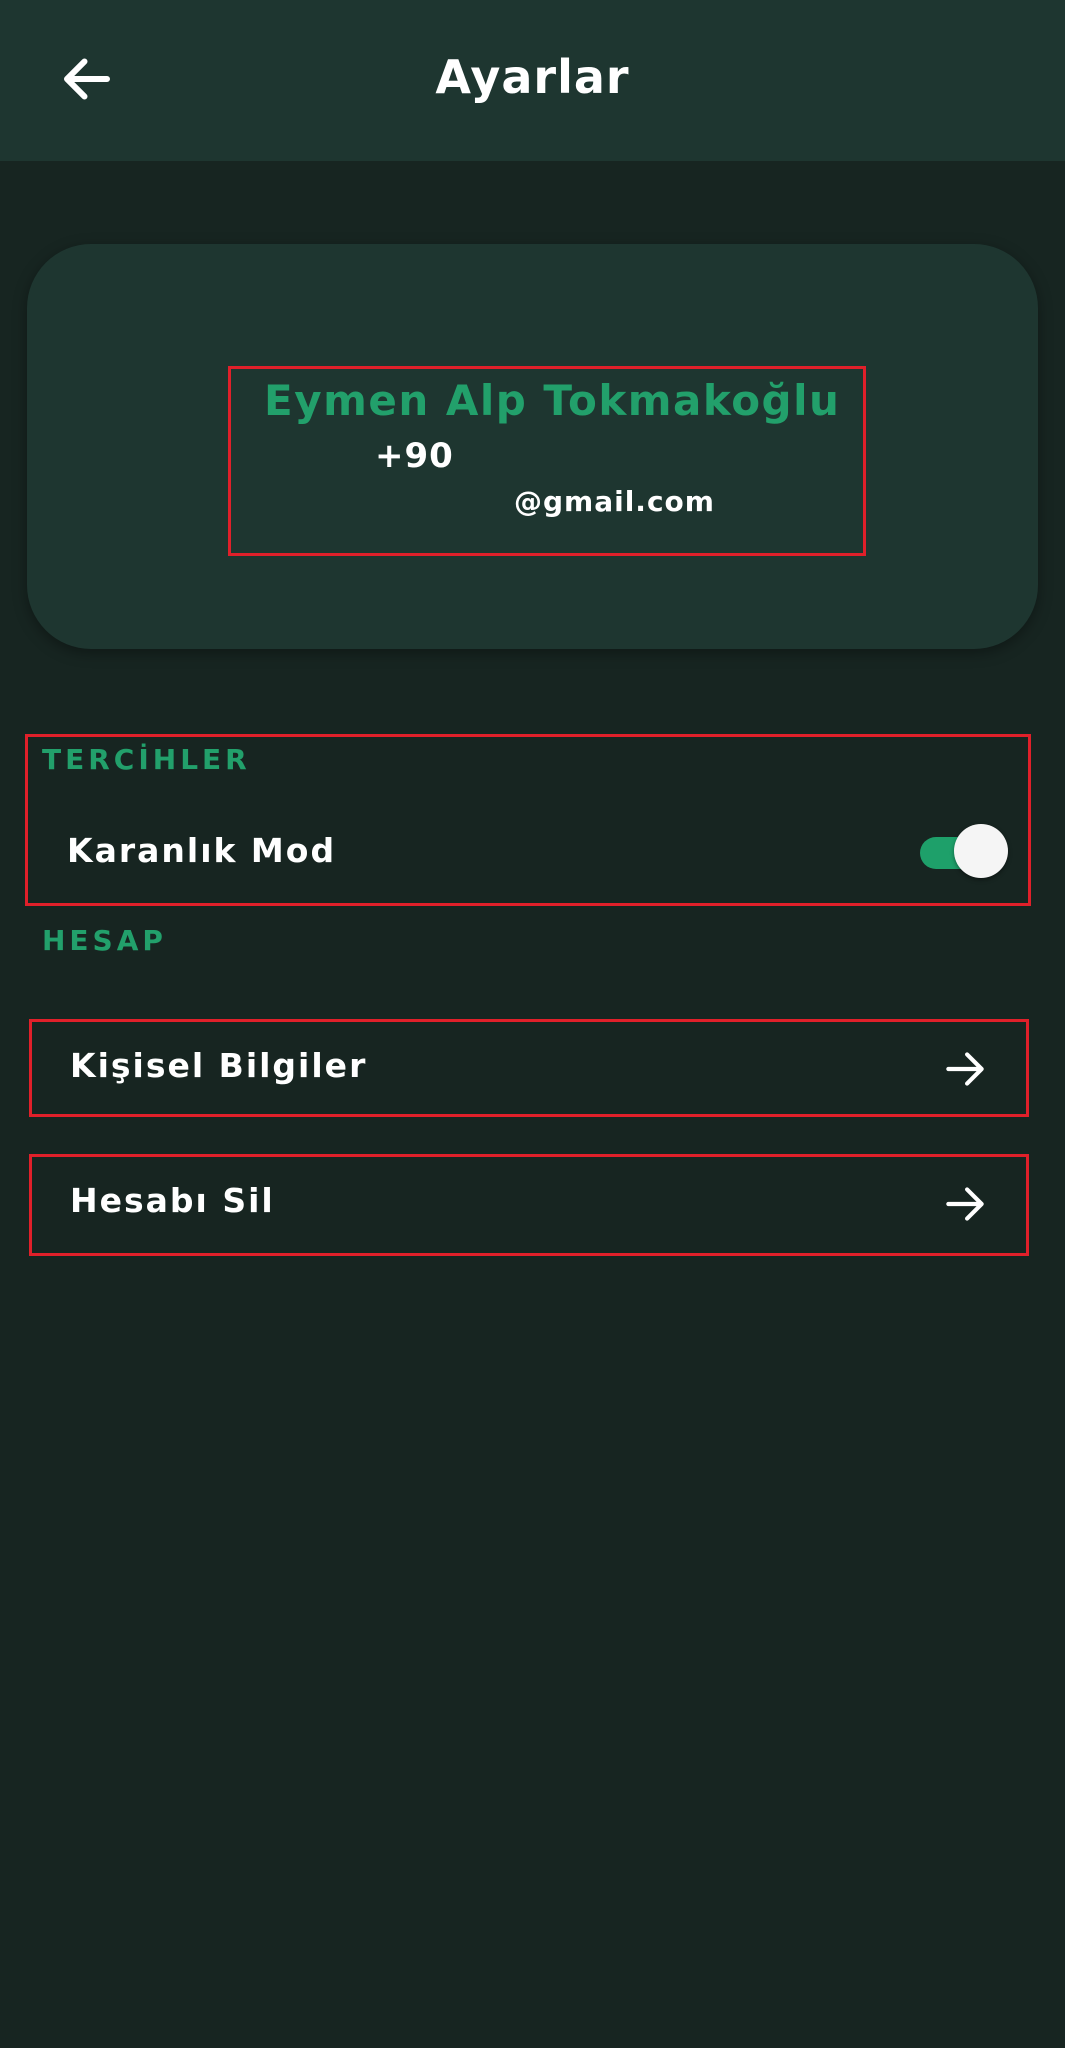  I want to click on section-header-account: HESAP, so click(104, 940).